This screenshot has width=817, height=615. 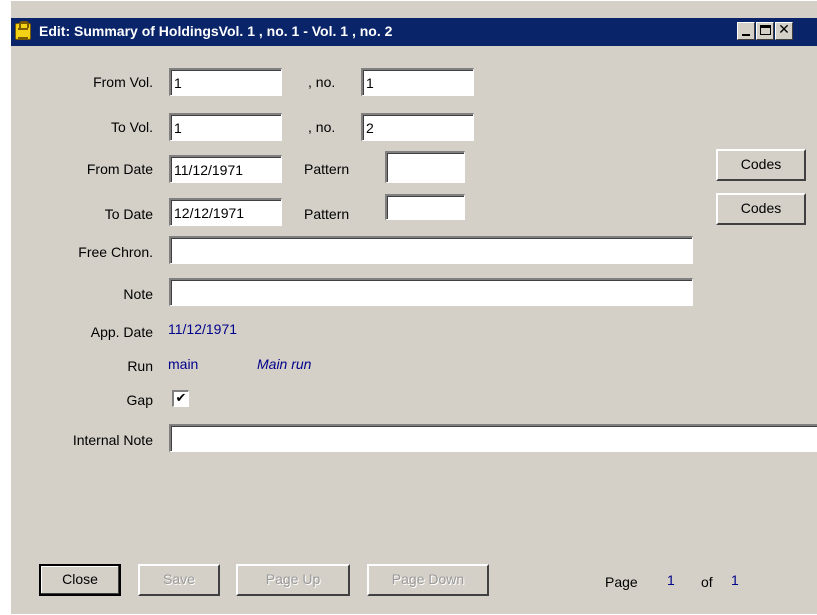 What do you see at coordinates (428, 580) in the screenshot?
I see `page-down-button: Page Down` at bounding box center [428, 580].